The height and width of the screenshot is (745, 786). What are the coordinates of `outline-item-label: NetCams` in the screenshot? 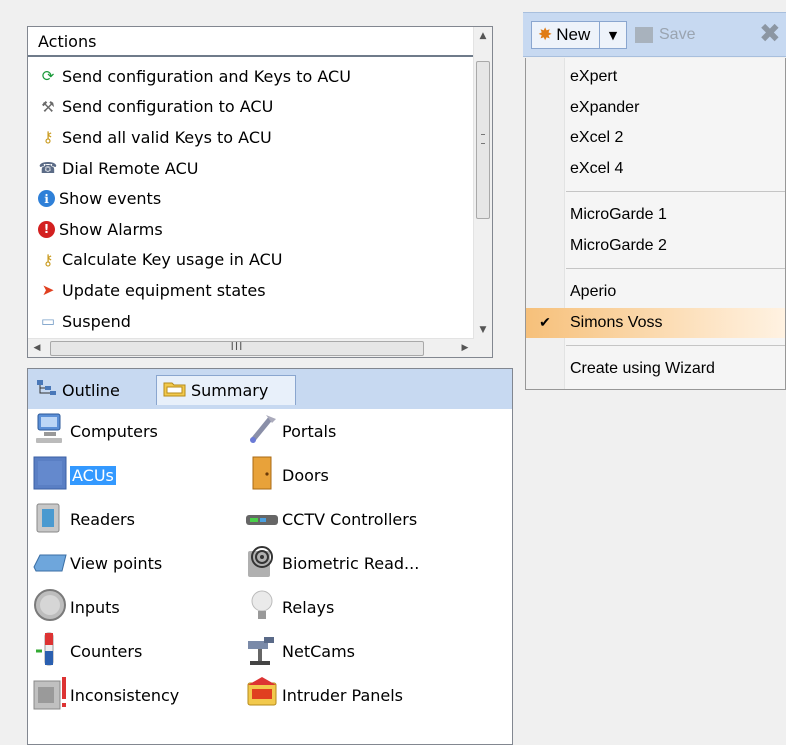 It's located at (318, 651).